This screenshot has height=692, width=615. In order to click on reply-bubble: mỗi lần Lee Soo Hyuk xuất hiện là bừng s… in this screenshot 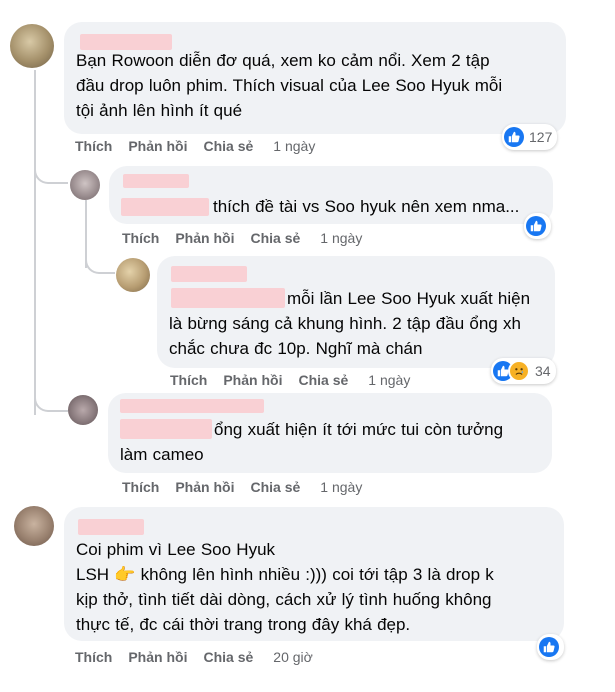, I will do `click(356, 312)`.